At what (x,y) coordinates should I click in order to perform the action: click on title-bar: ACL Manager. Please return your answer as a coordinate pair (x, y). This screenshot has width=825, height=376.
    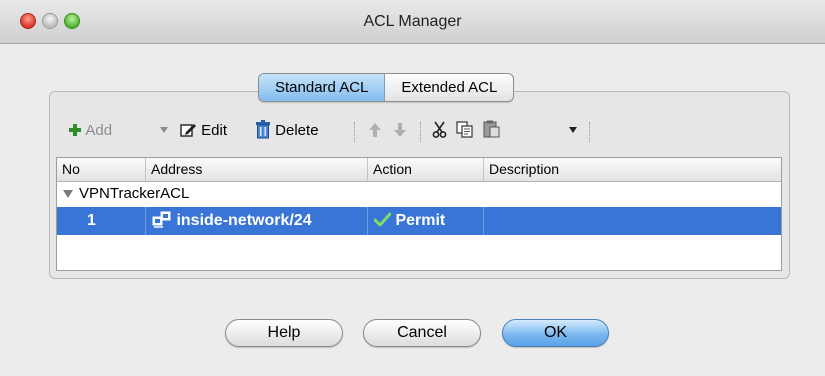
    Looking at the image, I should click on (412, 22).